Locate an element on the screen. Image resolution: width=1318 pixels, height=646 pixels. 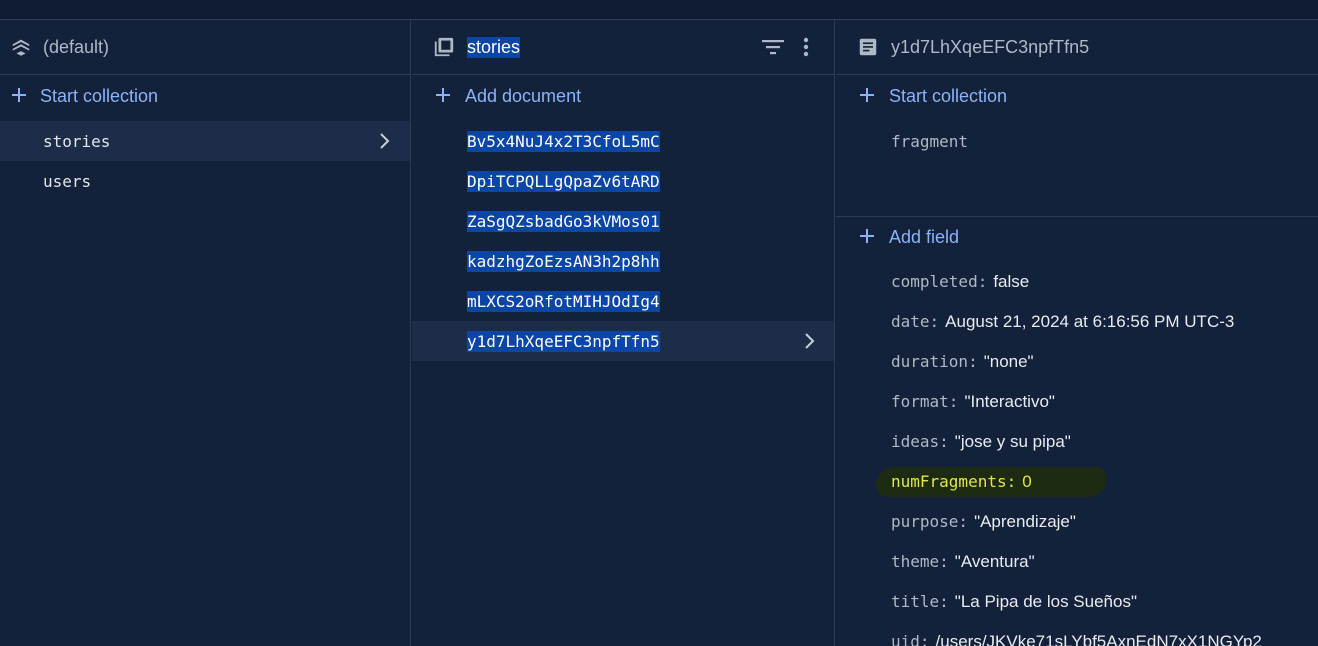
document-item: kadzhgZoEzsAN3h2p8hh is located at coordinates (623, 261).